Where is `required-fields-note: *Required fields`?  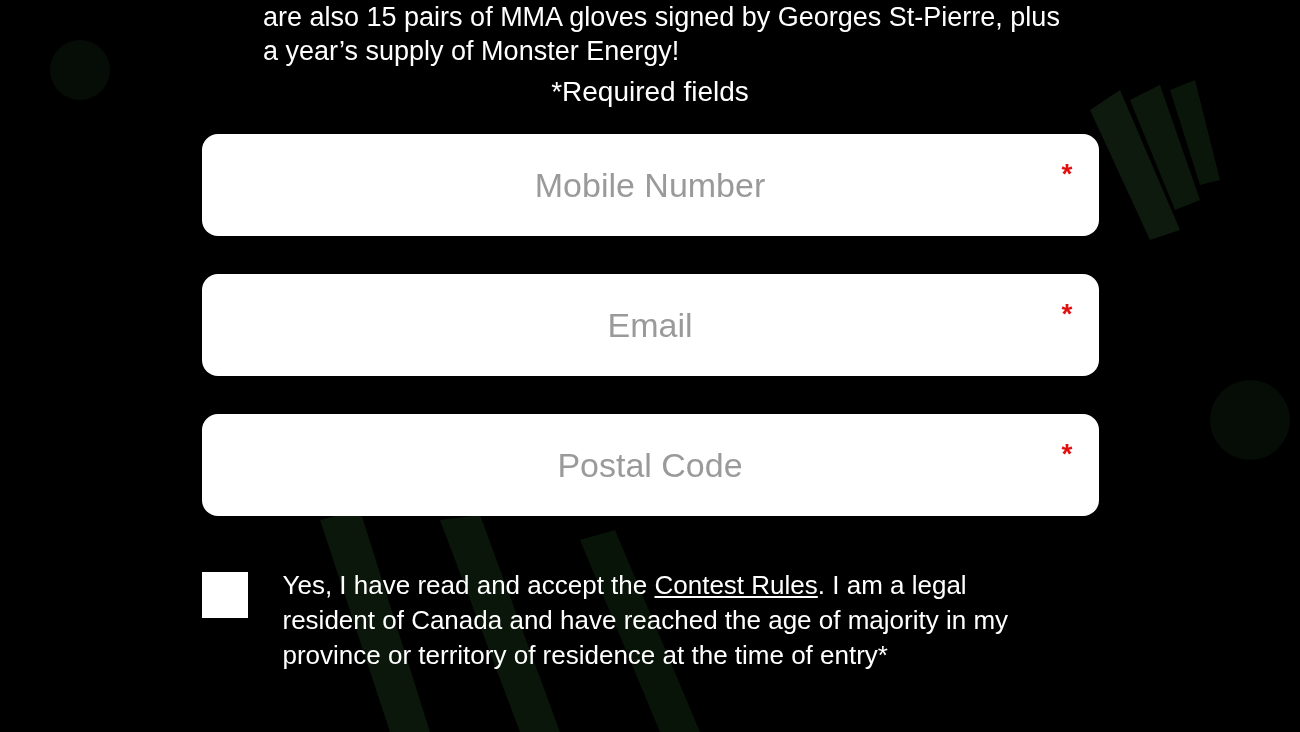 required-fields-note: *Required fields is located at coordinates (650, 92).